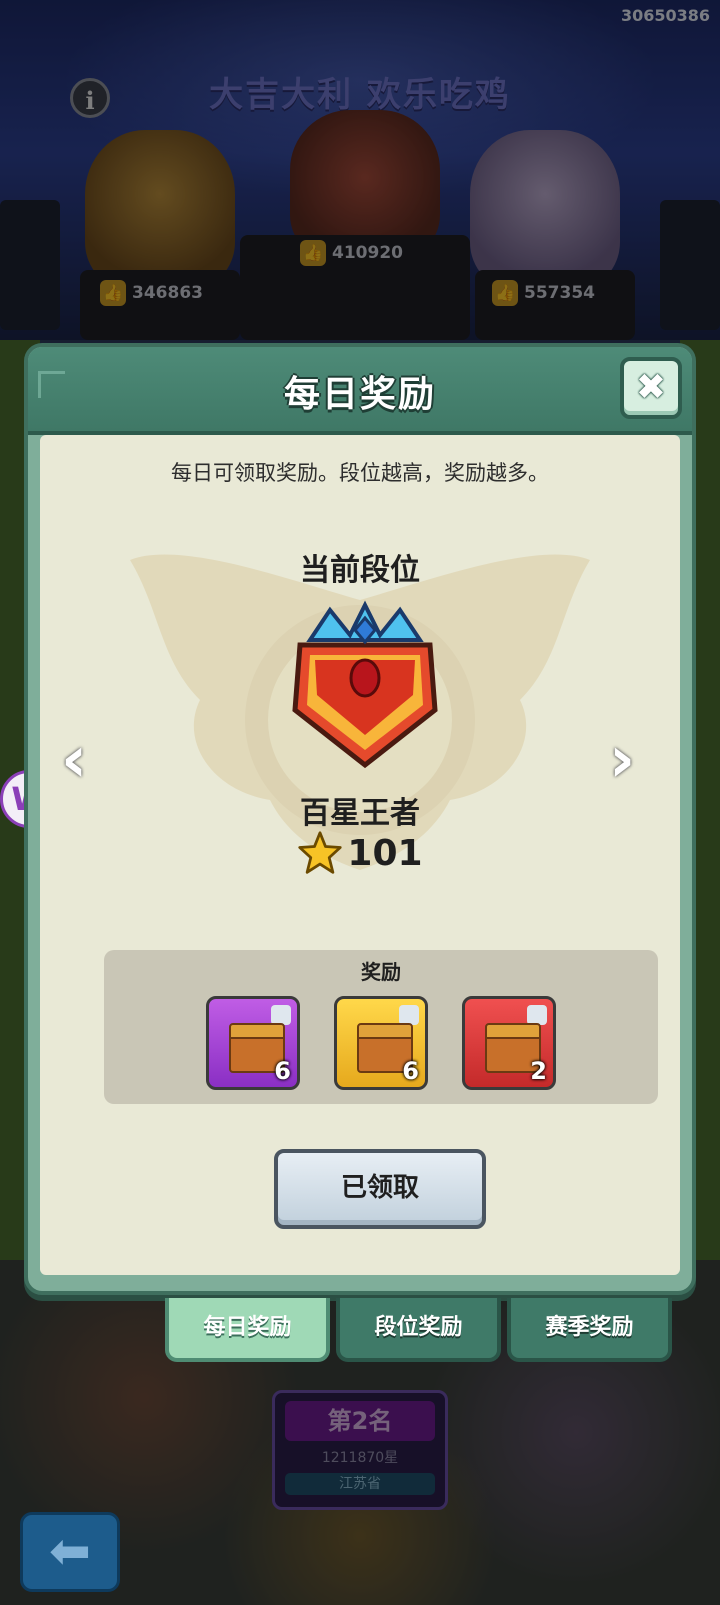 This screenshot has width=720, height=1605. Describe the element at coordinates (320, 852) in the screenshot. I see `star-icon` at that location.